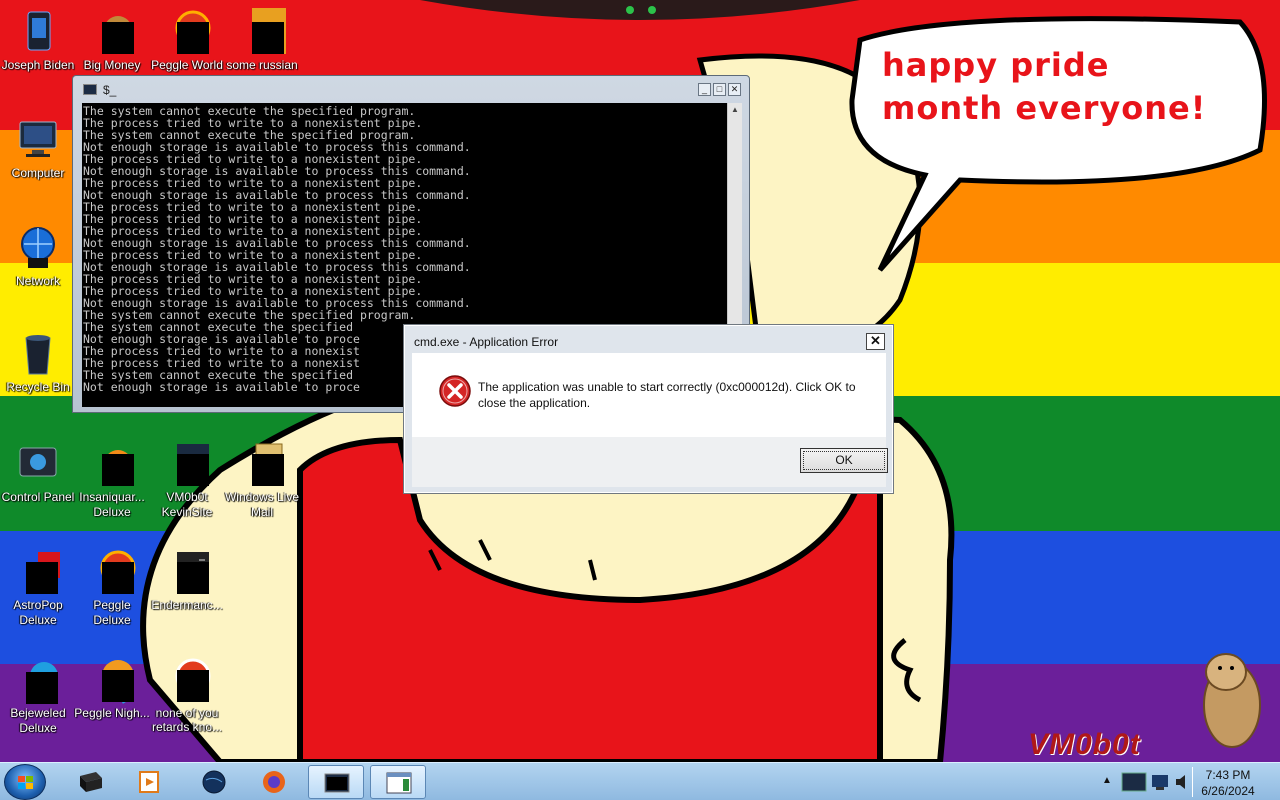 This screenshot has width=1280, height=800. I want to click on clock-date: 6/26/2024, so click(1228, 791).